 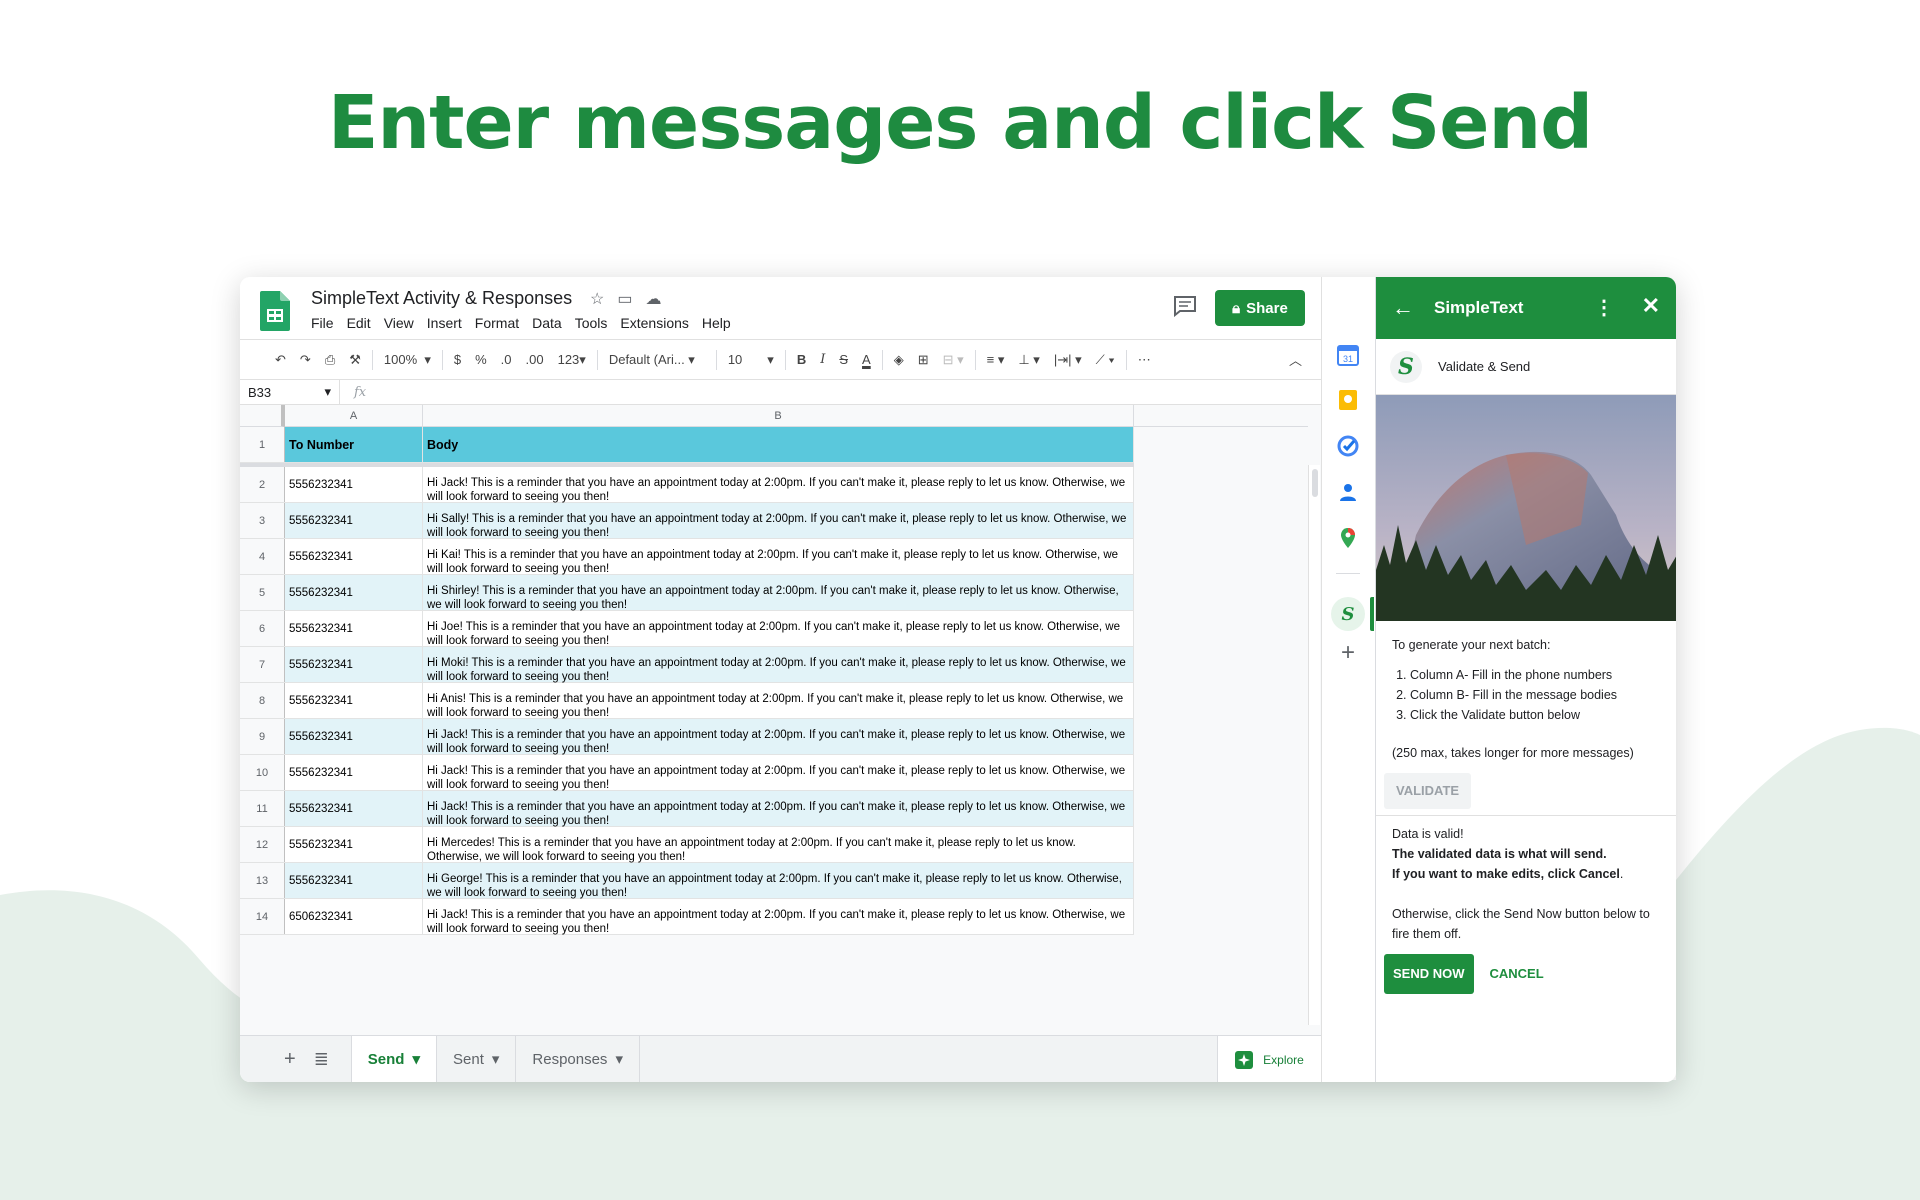 What do you see at coordinates (547, 323) in the screenshot?
I see `menu-data: Data` at bounding box center [547, 323].